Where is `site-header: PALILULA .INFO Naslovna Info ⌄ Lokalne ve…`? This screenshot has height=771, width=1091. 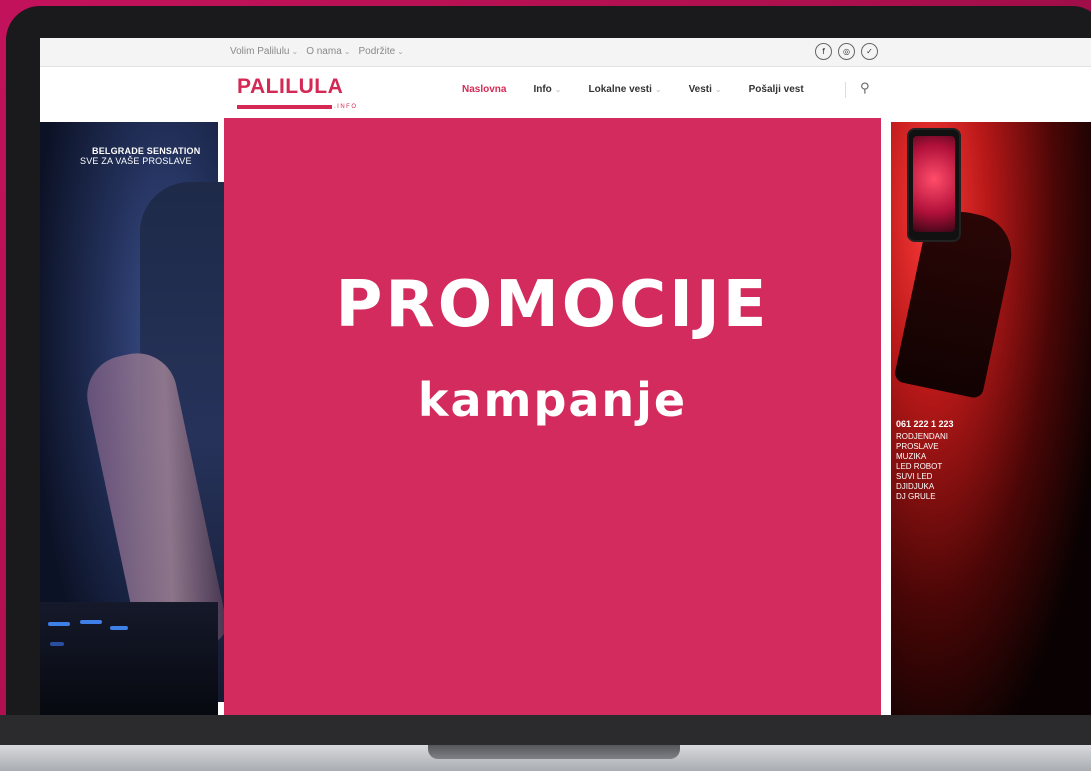 site-header: PALILULA .INFO Naslovna Info ⌄ Lokalne ve… is located at coordinates (565, 93).